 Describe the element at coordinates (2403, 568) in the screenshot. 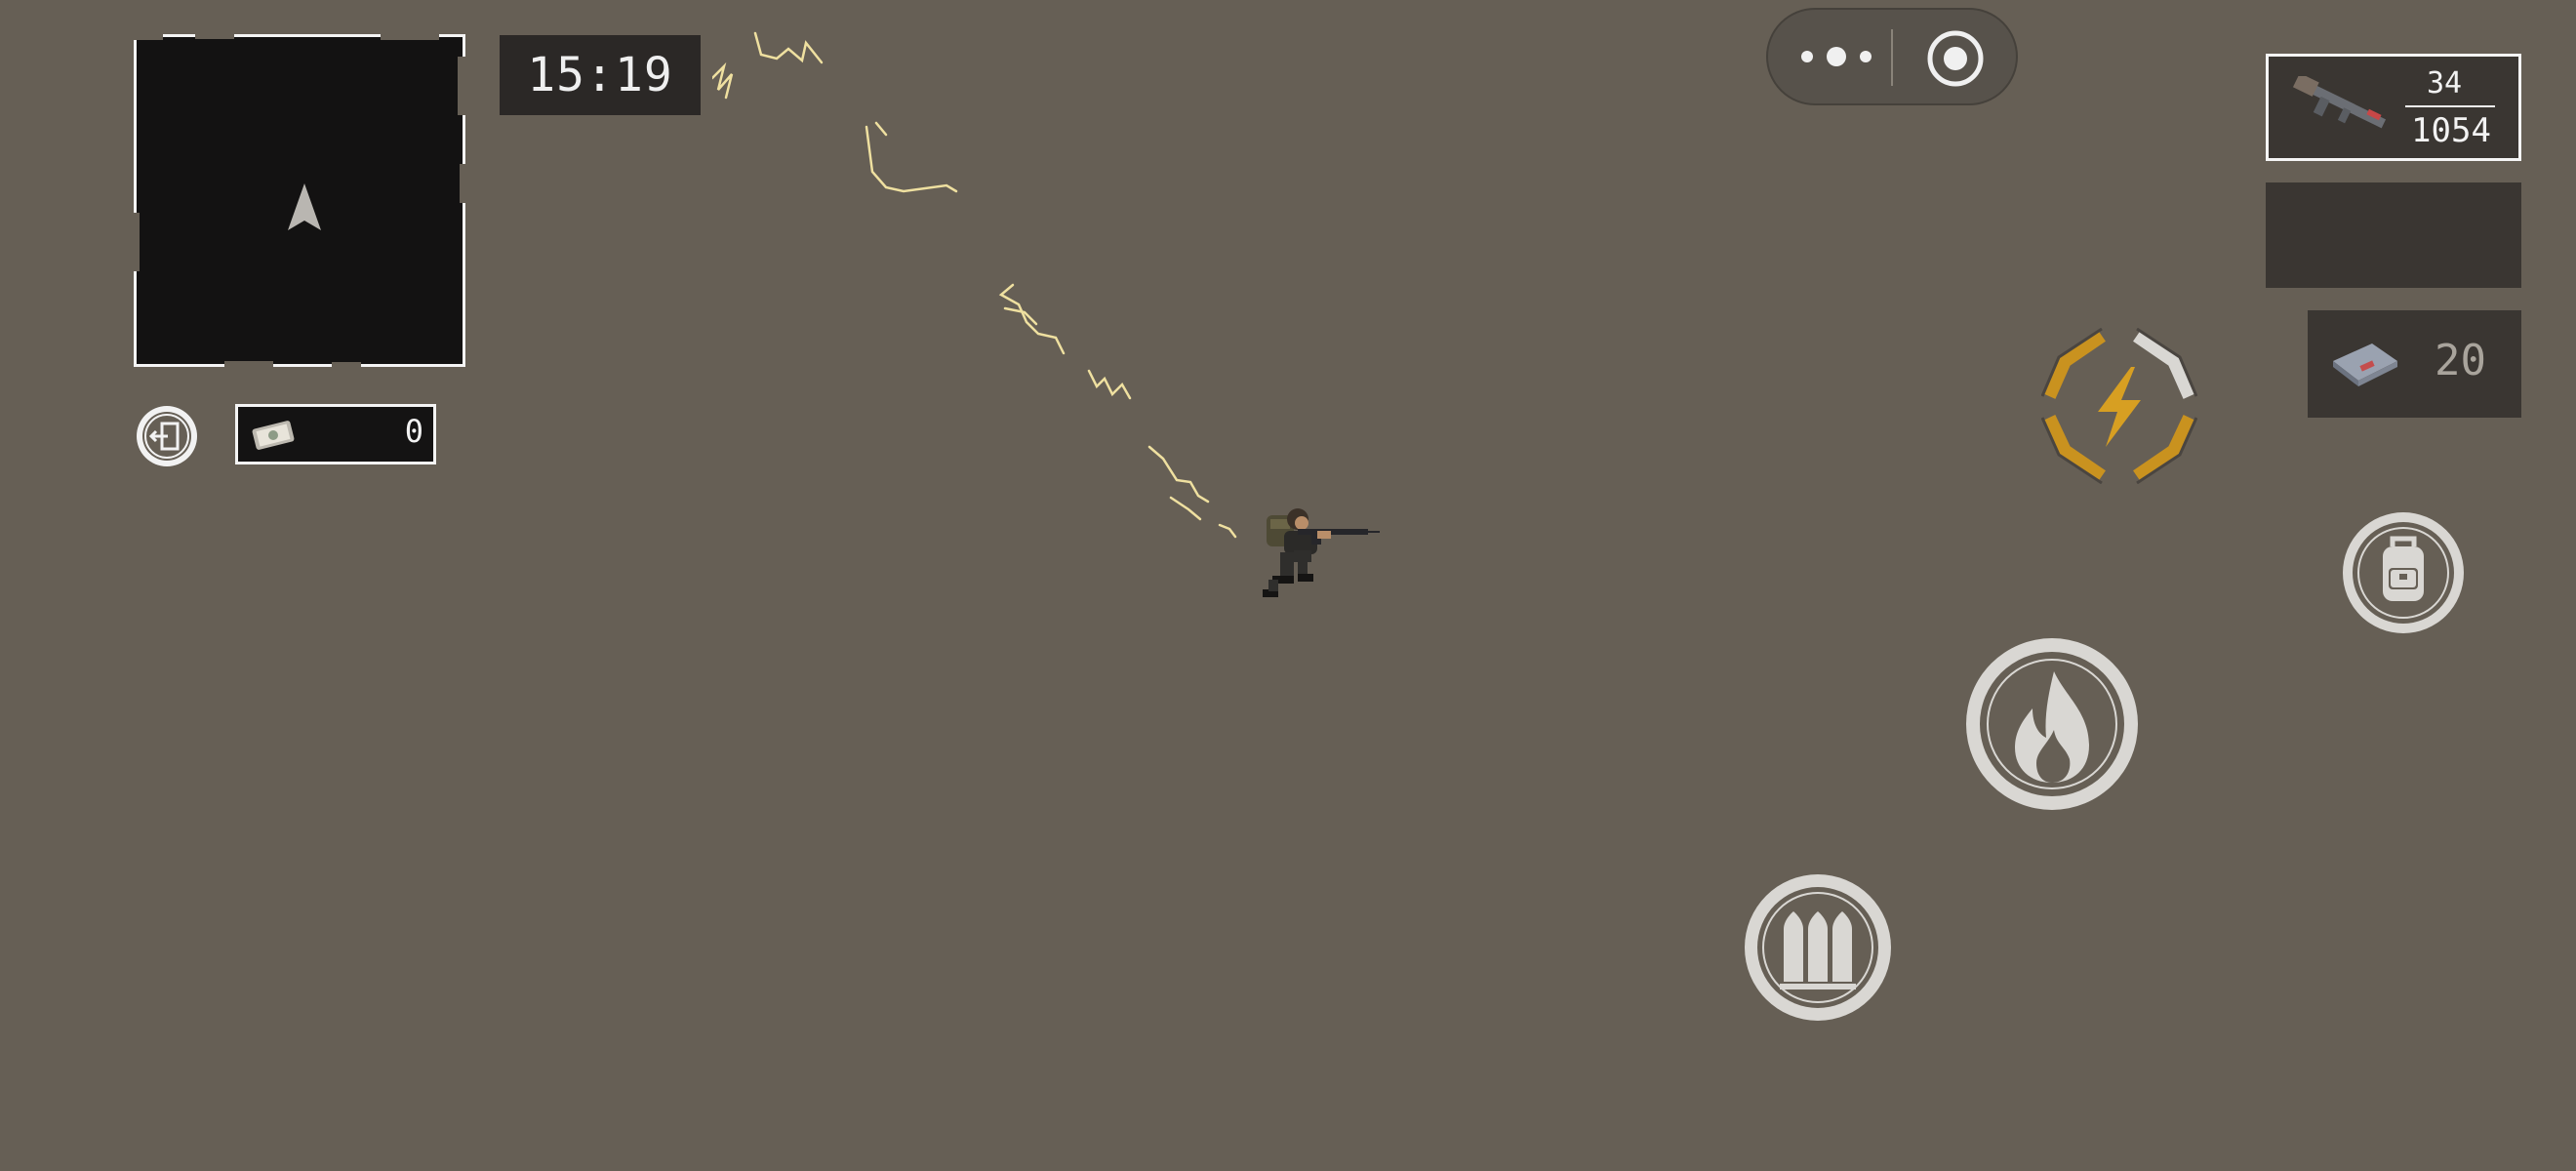

I see `backpack-icon` at that location.